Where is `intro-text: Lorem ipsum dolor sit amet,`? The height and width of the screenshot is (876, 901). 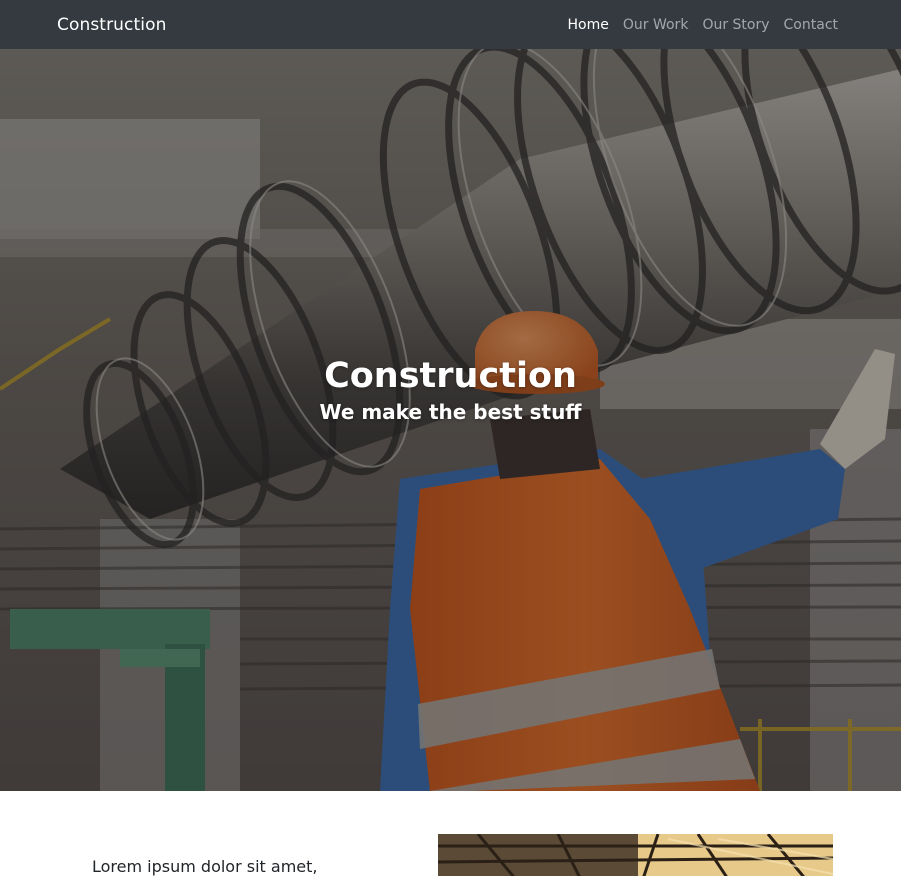
intro-text: Lorem ipsum dolor sit amet, is located at coordinates (205, 866).